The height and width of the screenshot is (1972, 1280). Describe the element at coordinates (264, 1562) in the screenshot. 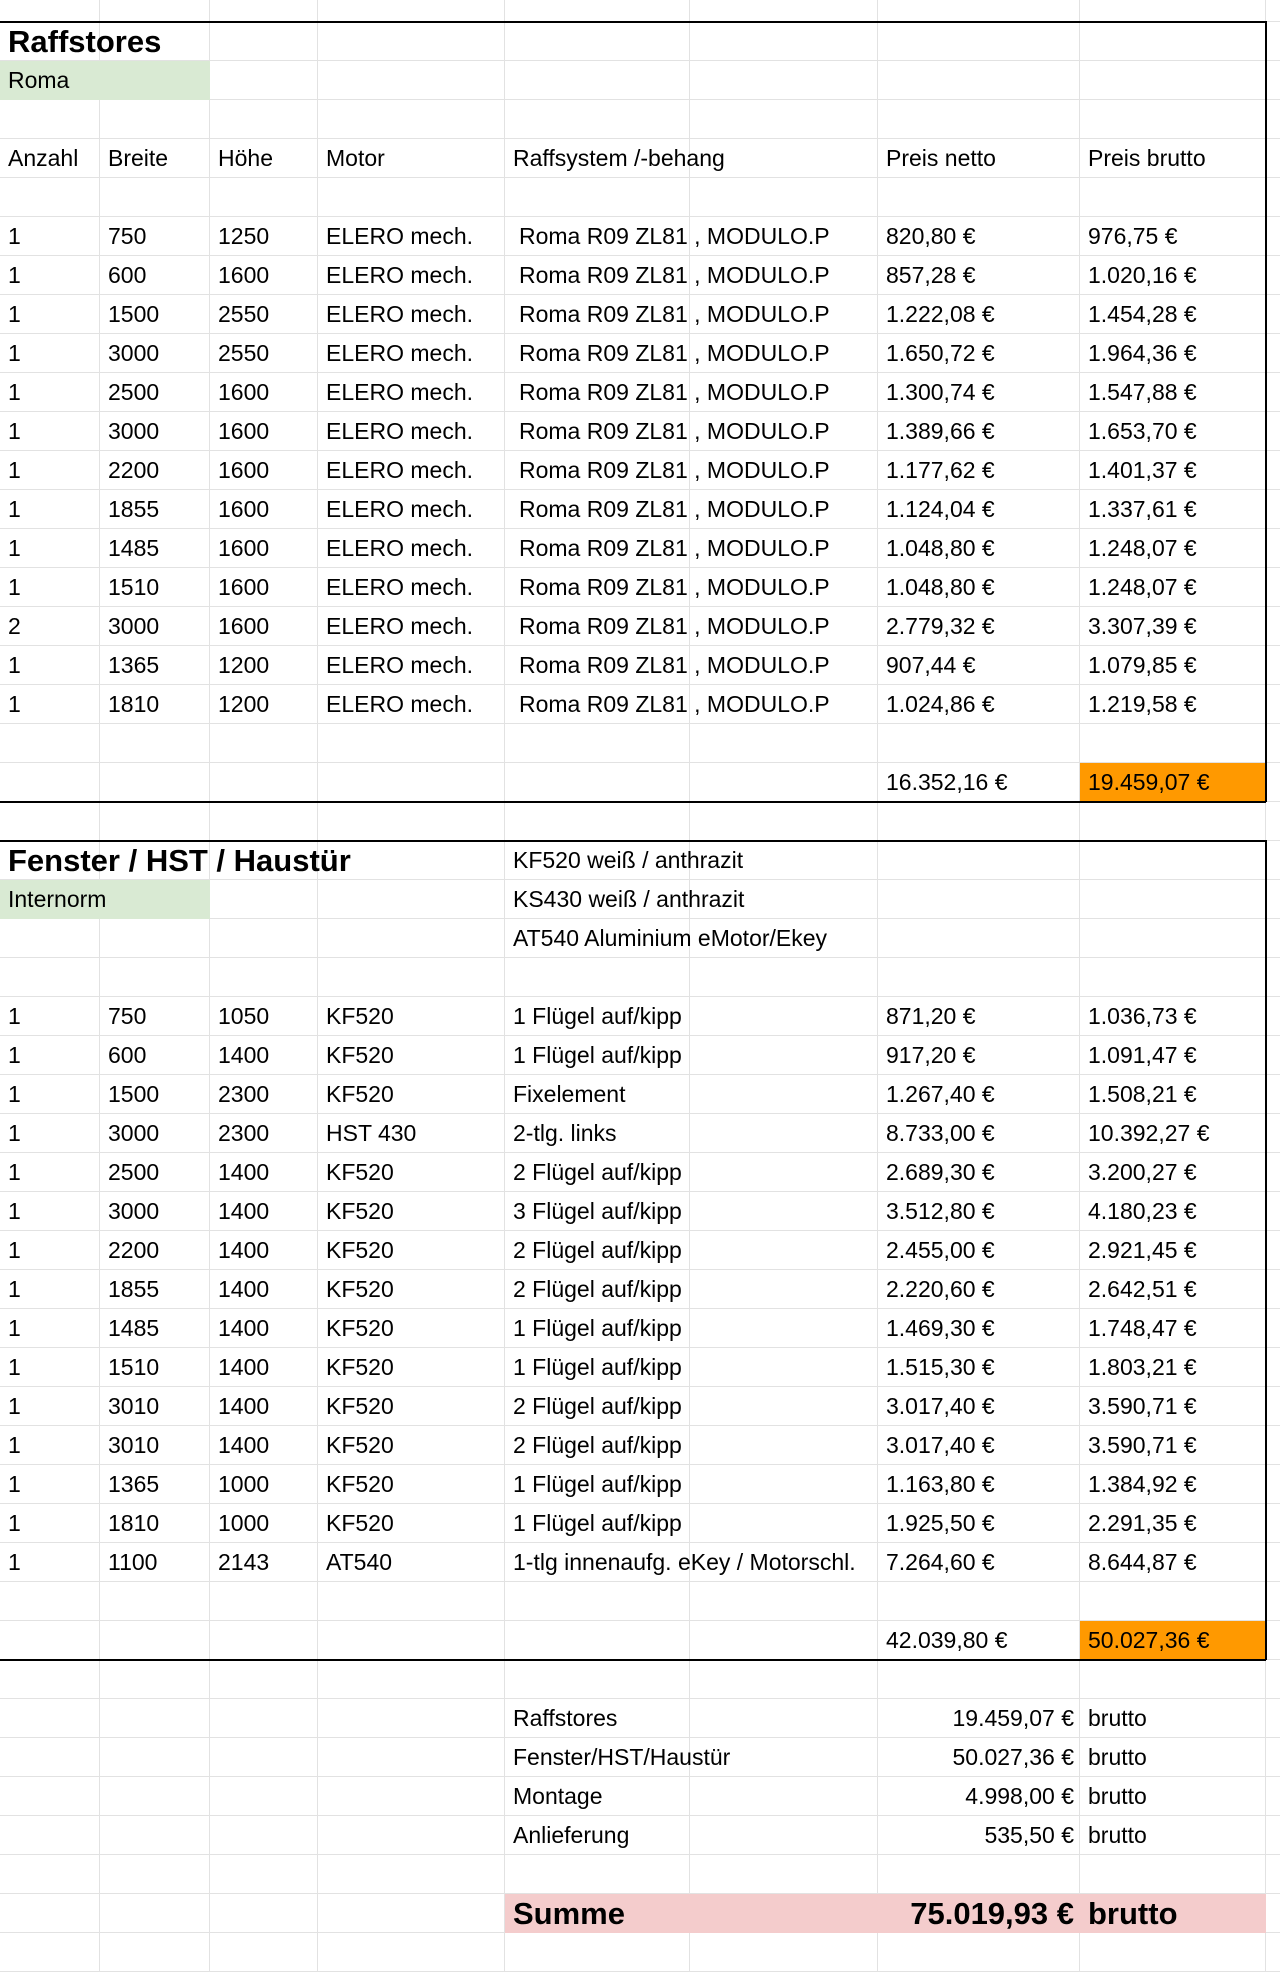

I see `fenster-cell-hoehe: 2143` at that location.